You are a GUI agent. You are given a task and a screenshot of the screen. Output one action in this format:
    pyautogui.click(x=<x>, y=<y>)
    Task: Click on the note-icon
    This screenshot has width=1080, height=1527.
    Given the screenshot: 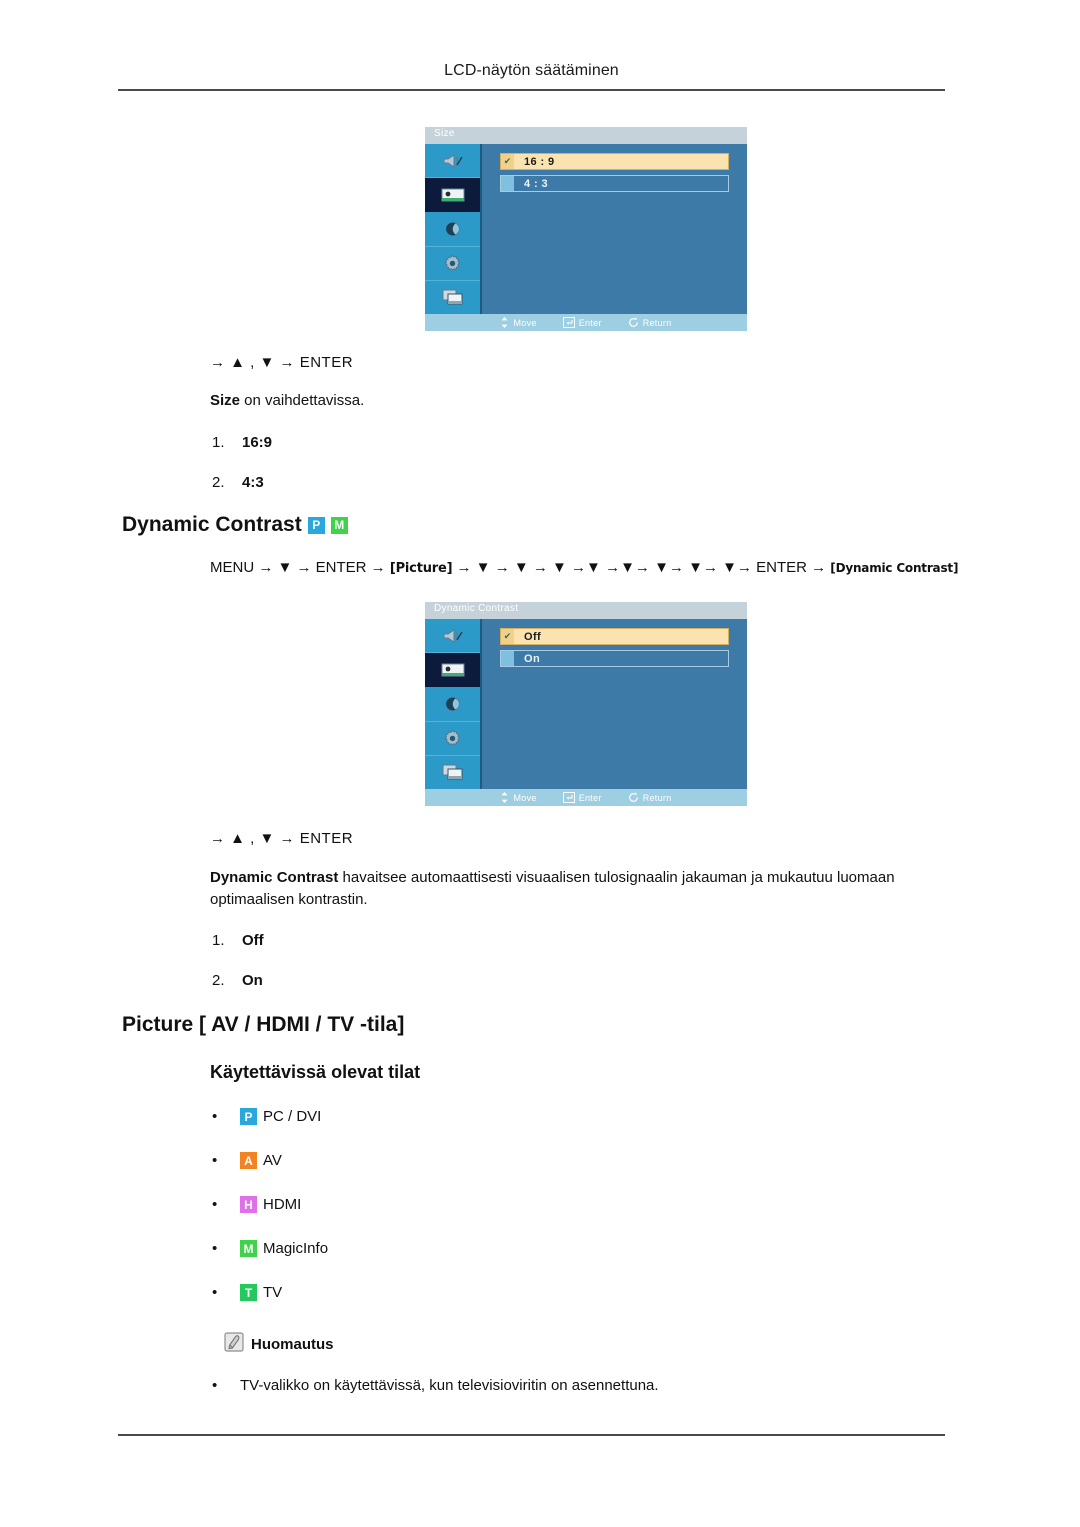 What is the action you would take?
    pyautogui.click(x=234, y=1344)
    